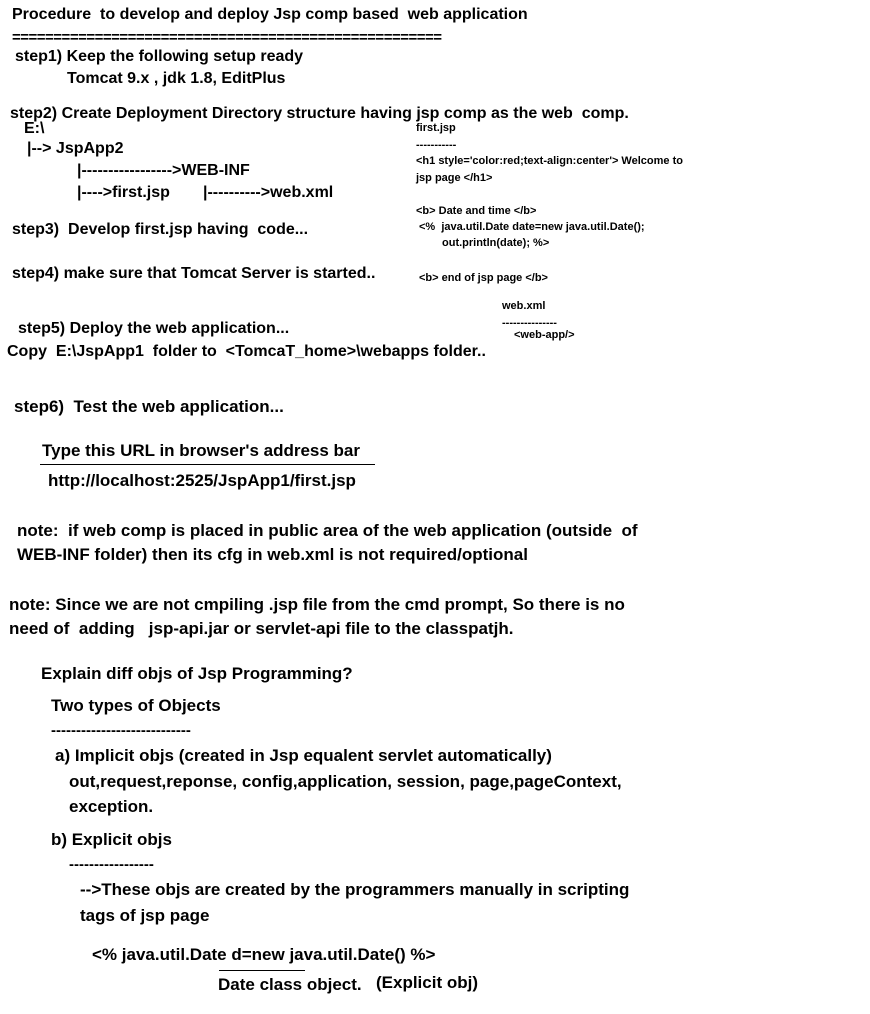 This screenshot has height=1014, width=870. Describe the element at coordinates (111, 806) in the screenshot. I see `implicit-list-line2: exception.` at that location.